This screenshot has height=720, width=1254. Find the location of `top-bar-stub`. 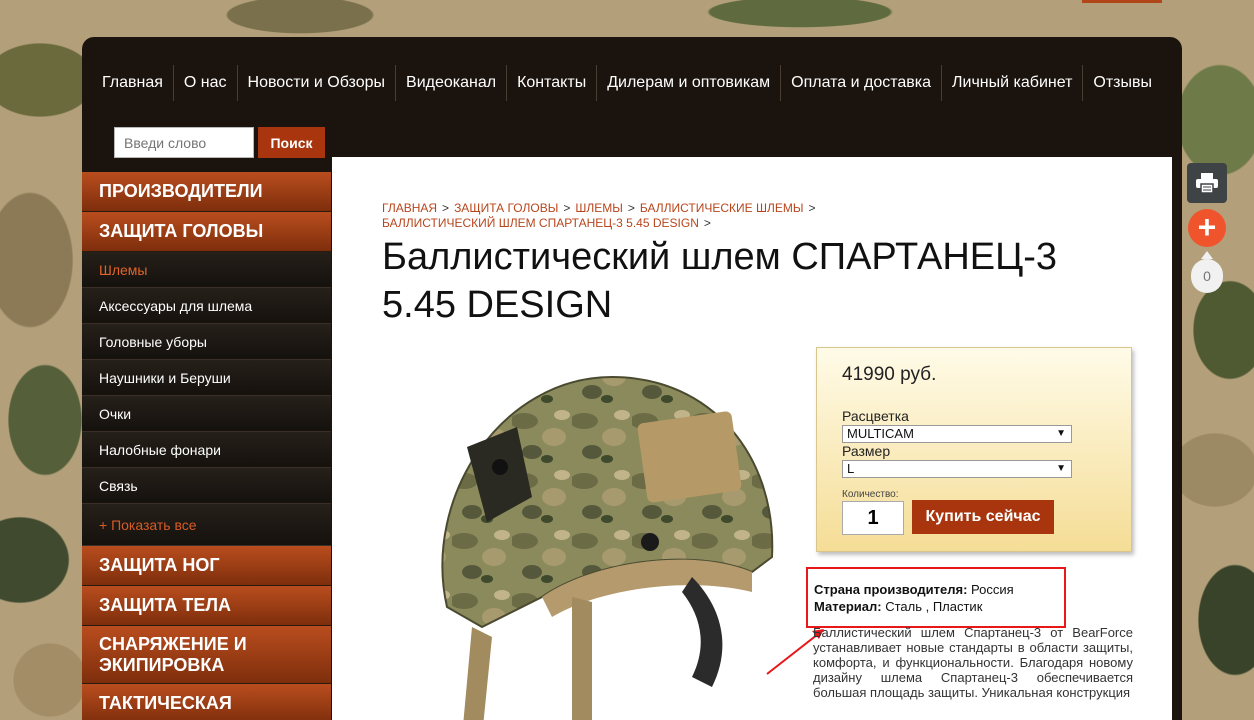

top-bar-stub is located at coordinates (1122, 1).